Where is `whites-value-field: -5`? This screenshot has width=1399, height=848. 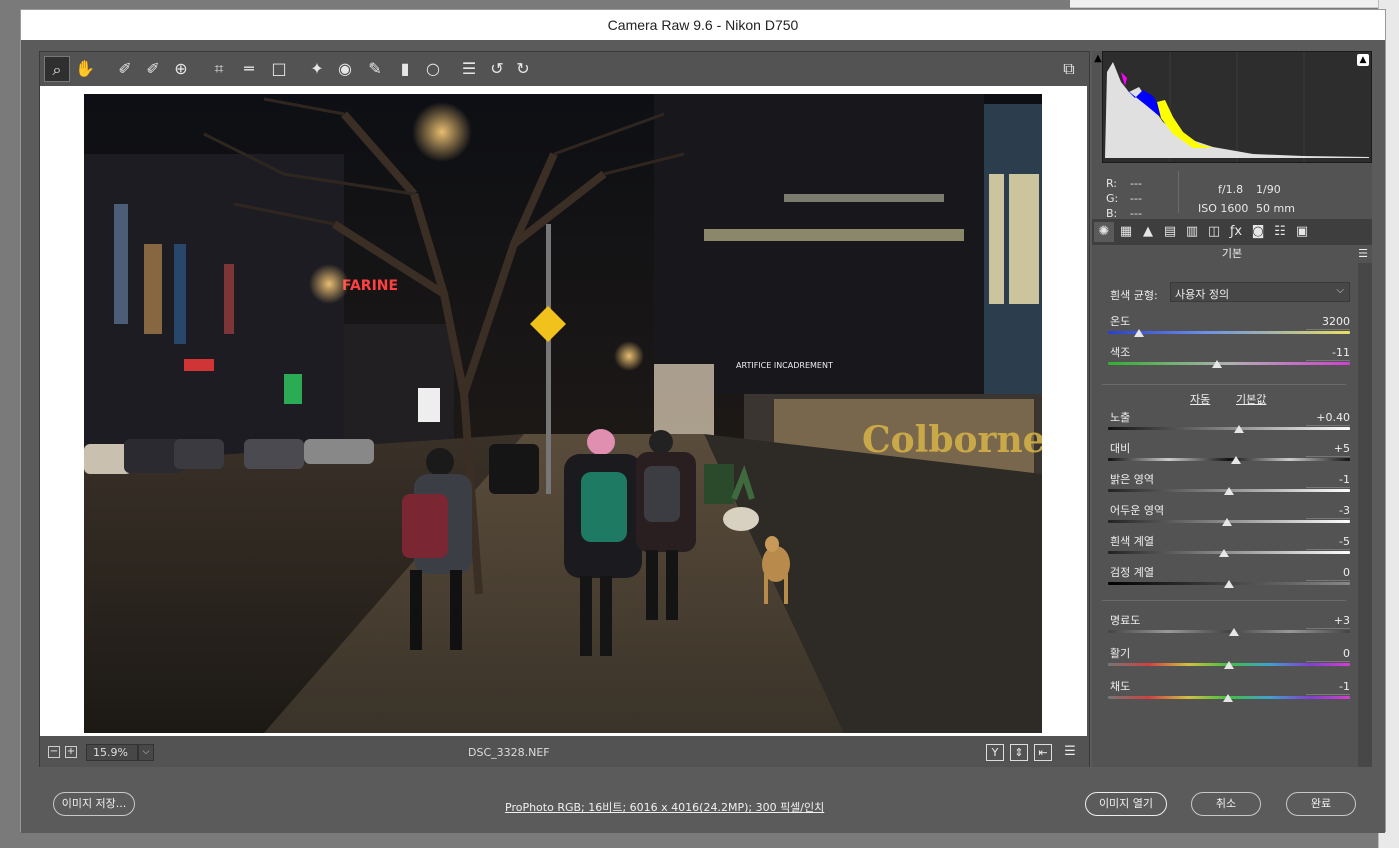 whites-value-field: -5 is located at coordinates (1328, 542).